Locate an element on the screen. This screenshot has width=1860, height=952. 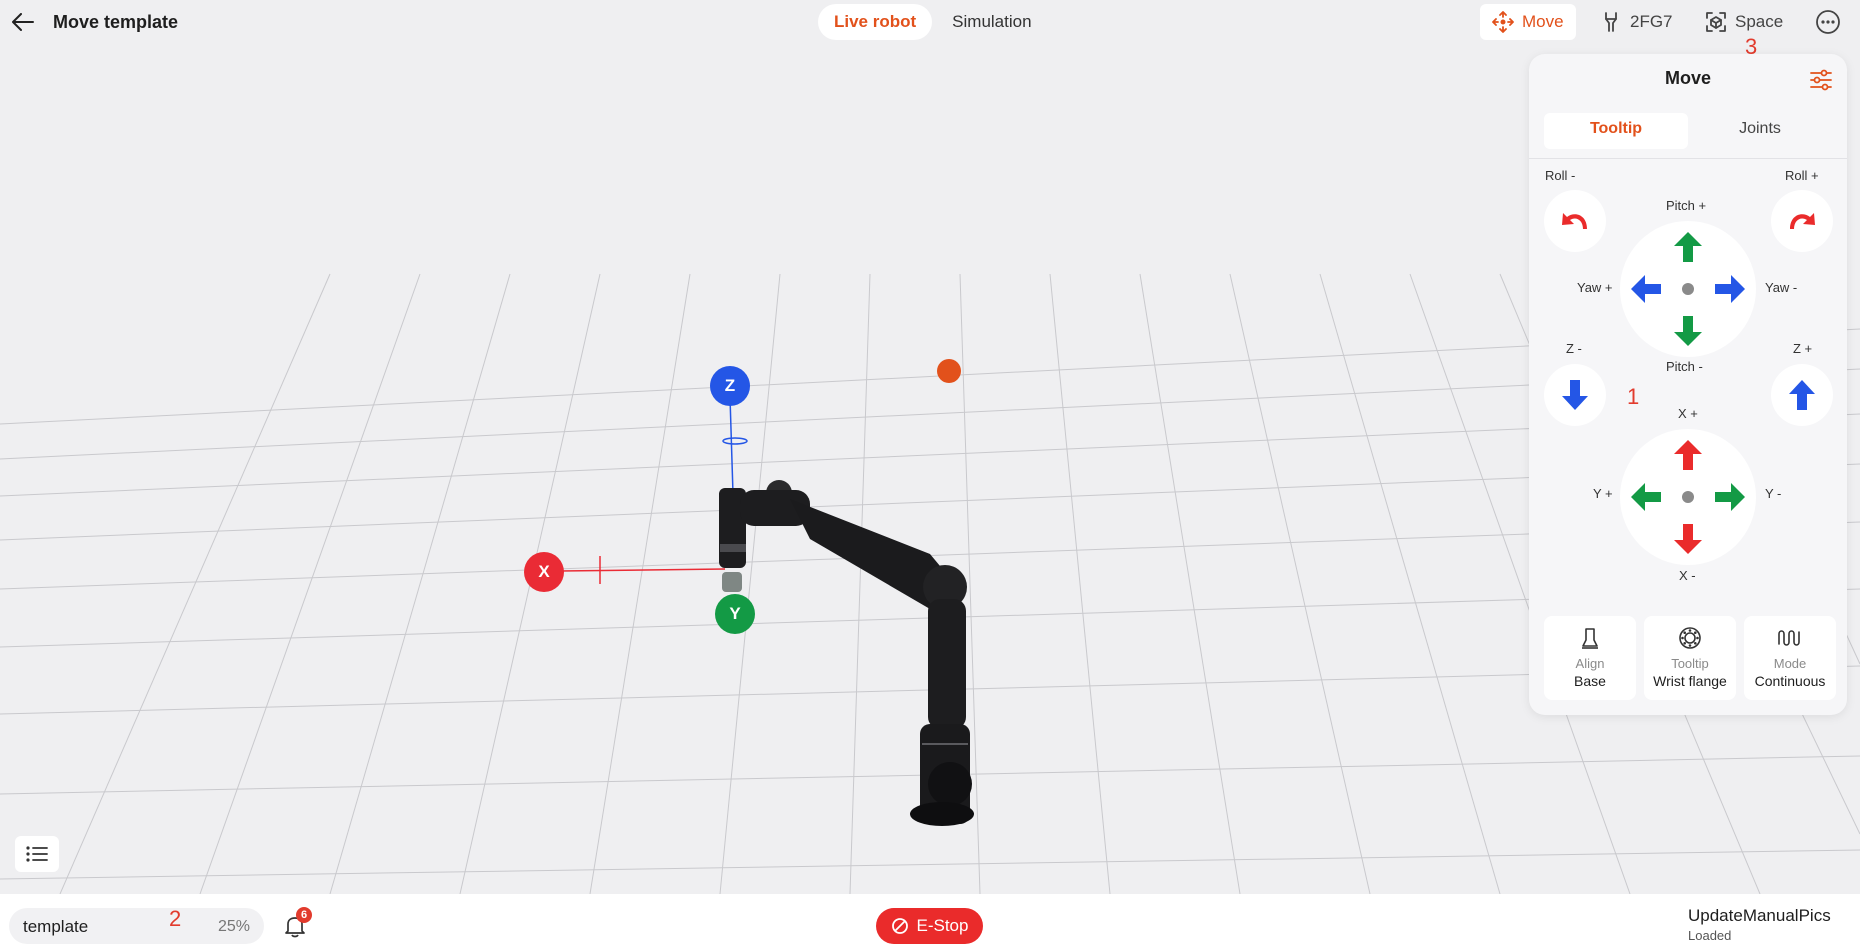
y-minus-button is located at coordinates (1730, 497).